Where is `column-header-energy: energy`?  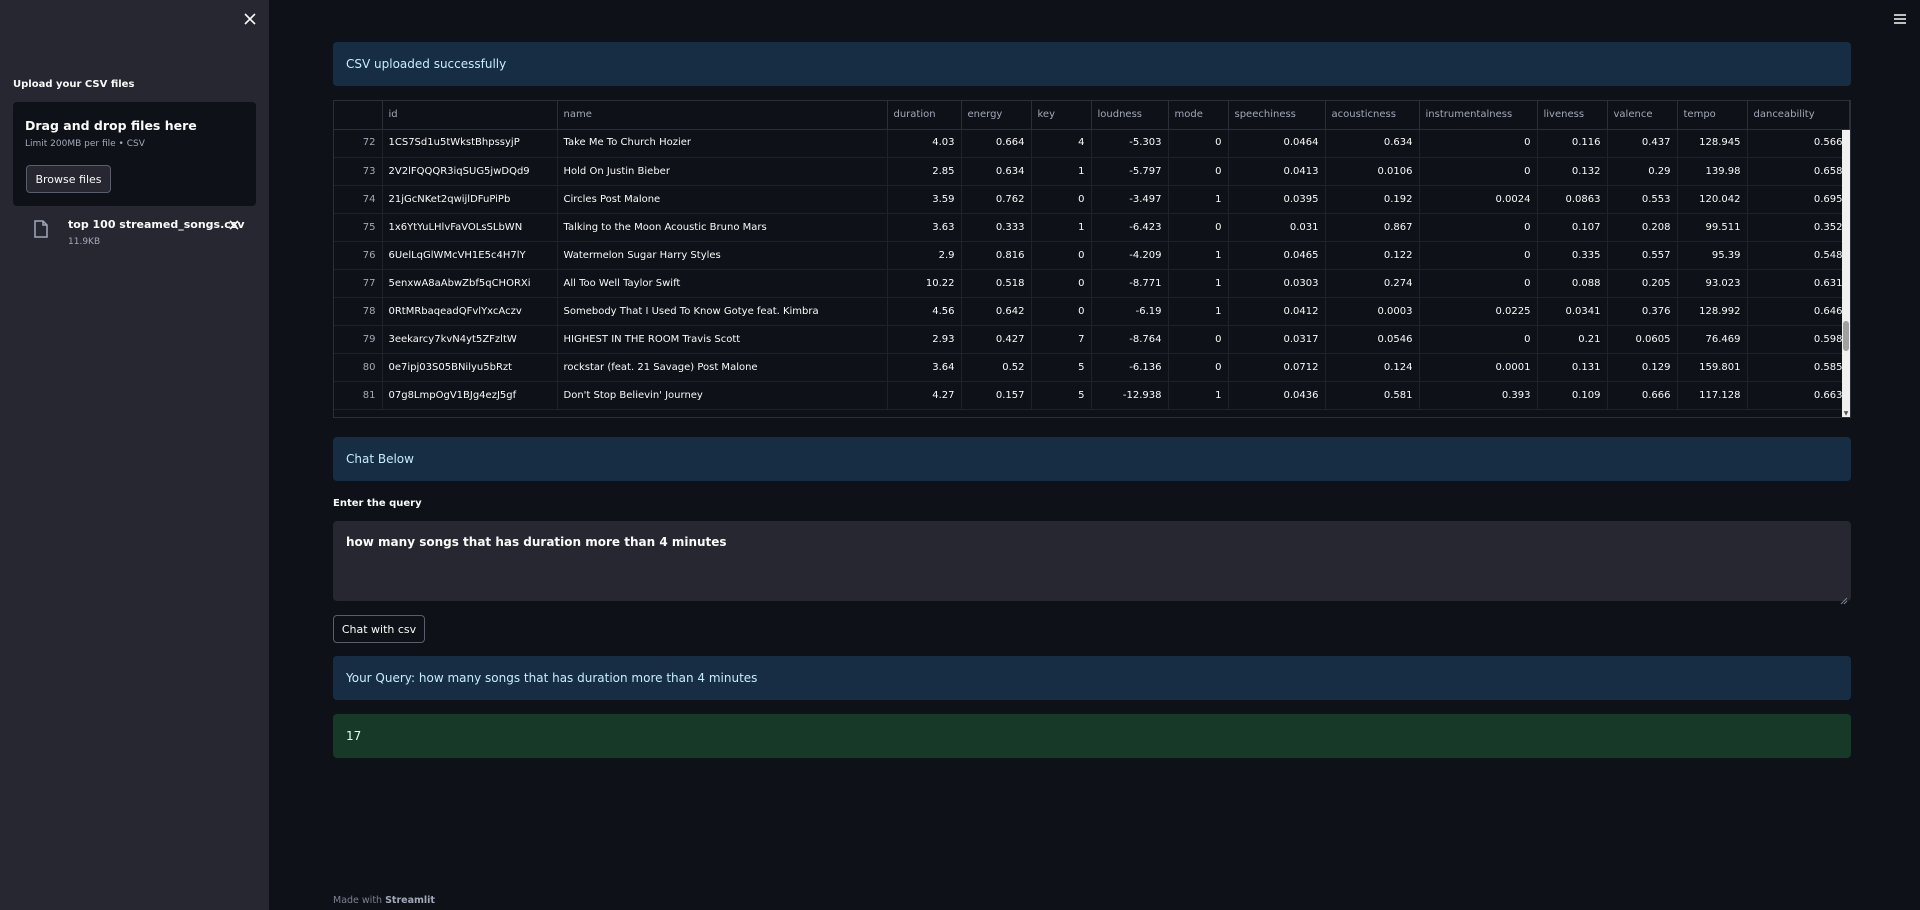
column-header-energy: energy is located at coordinates (996, 115).